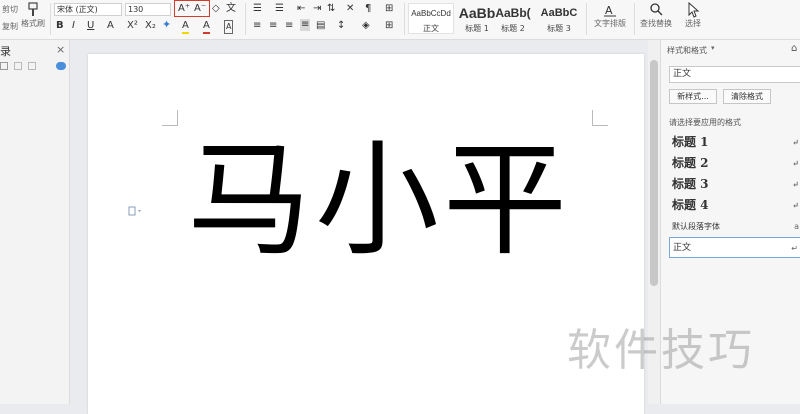  What do you see at coordinates (88, 9) in the screenshot?
I see `font-name-select: 宋体 (正文)` at bounding box center [88, 9].